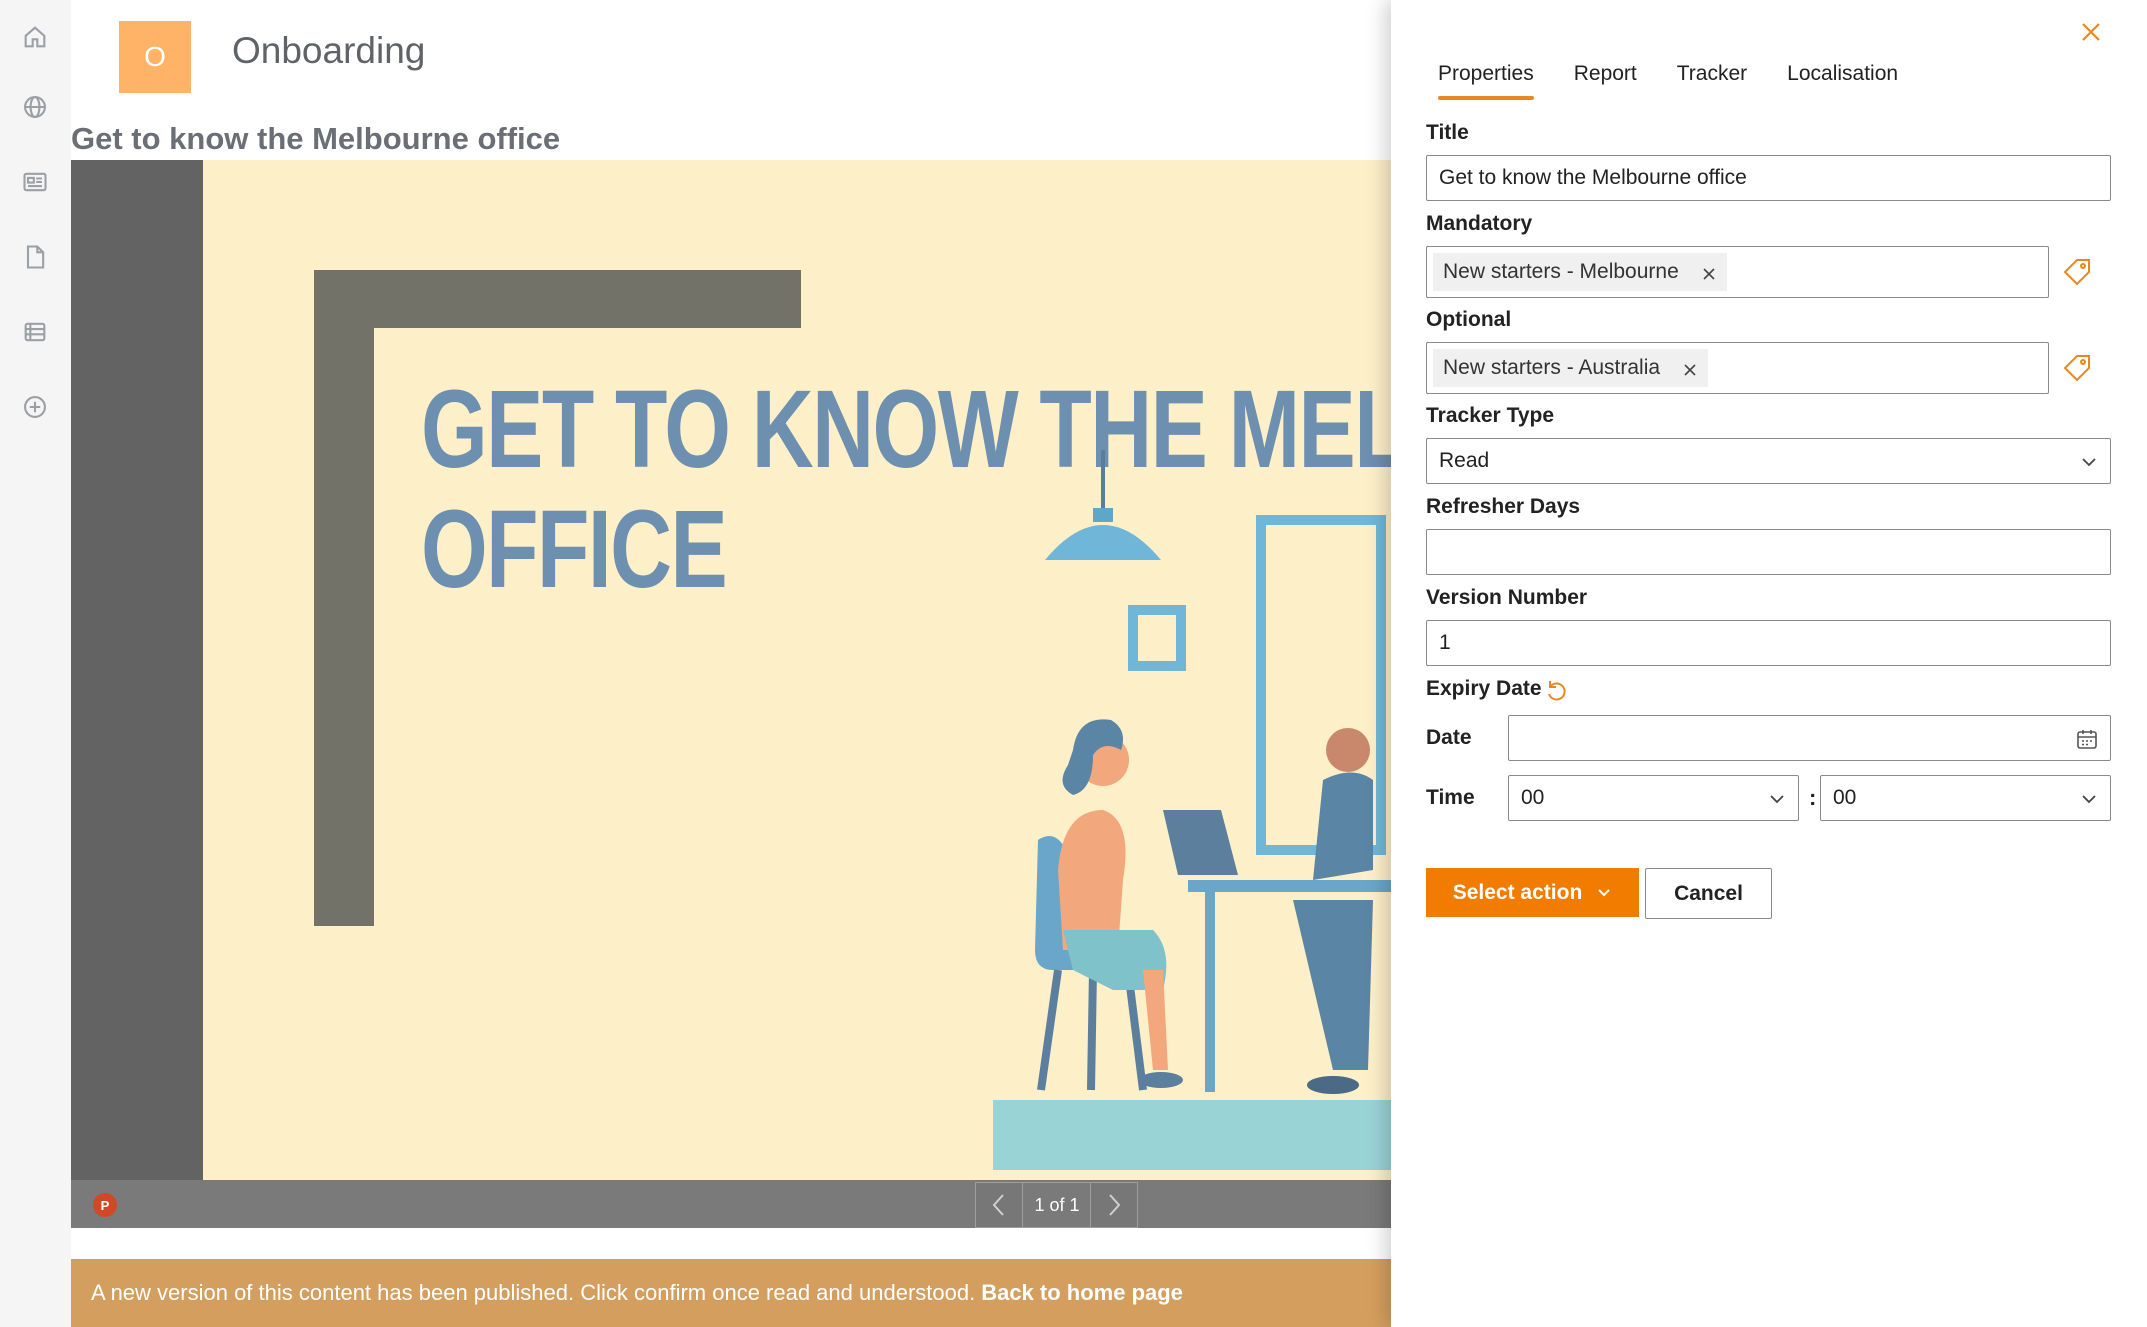 The image size is (2147, 1327). Describe the element at coordinates (1552, 367) in the screenshot. I see `tag-chip-label: New starters - Australia` at that location.